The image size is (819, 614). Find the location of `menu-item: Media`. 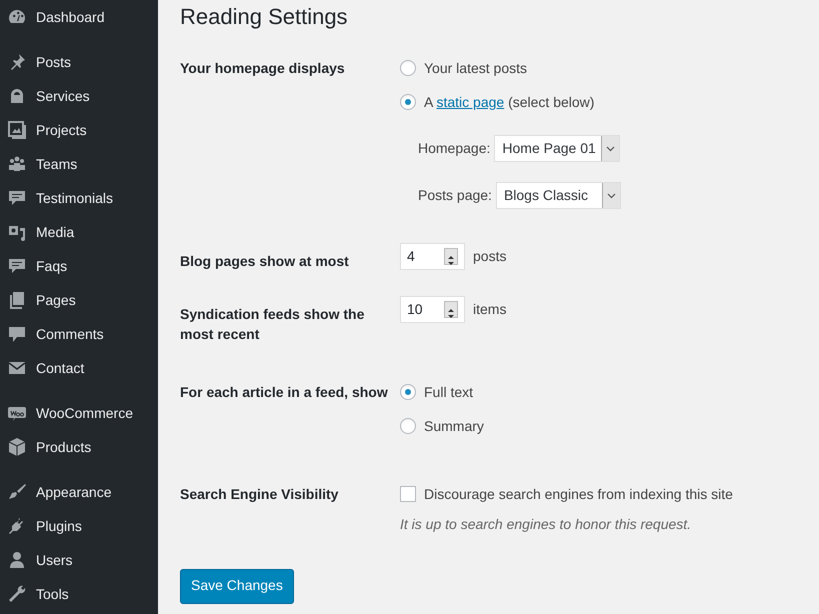

menu-item: Media is located at coordinates (79, 232).